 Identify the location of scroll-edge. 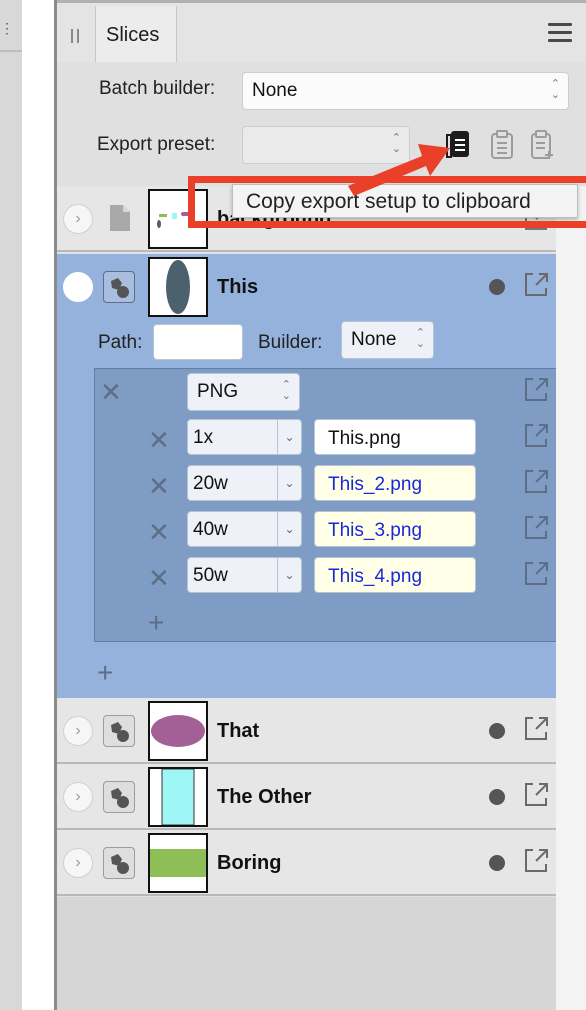
(571, 598).